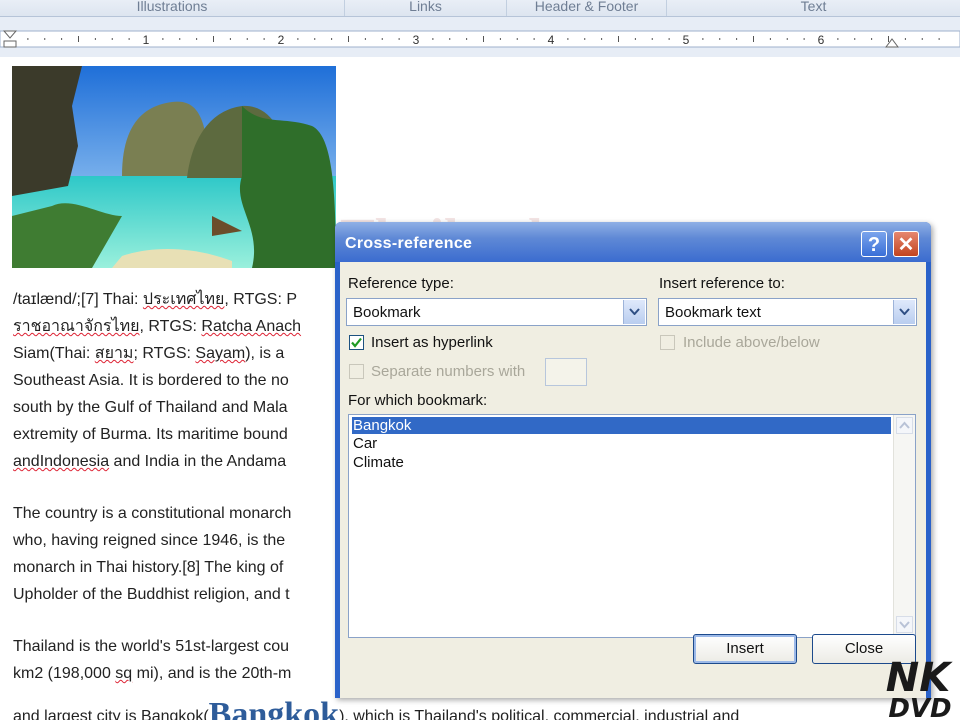 Image resolution: width=960 pixels, height=720 pixels. Describe the element at coordinates (751, 342) in the screenshot. I see `include-above-below-label: Include above/below` at that location.